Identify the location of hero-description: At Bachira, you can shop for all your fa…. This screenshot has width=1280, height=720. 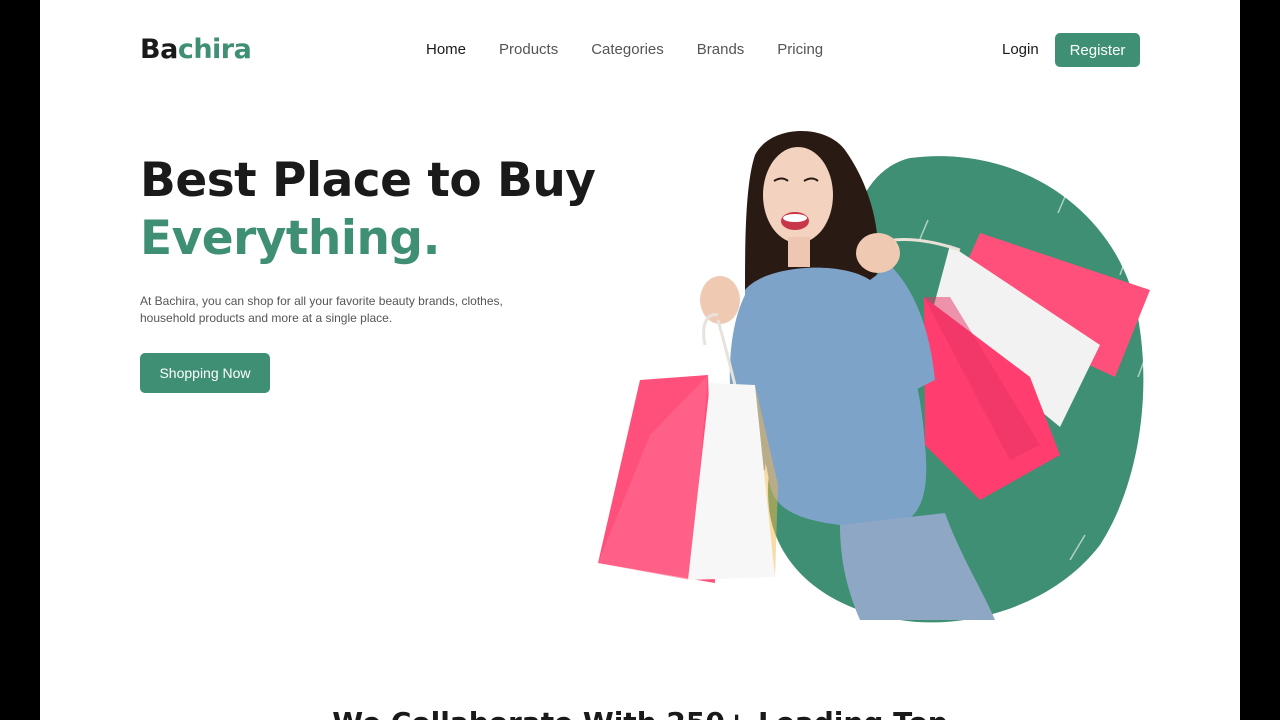
(321, 309).